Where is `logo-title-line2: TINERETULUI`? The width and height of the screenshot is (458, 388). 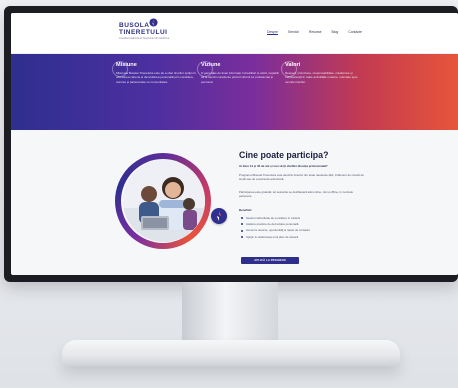 logo-title-line2: TINERETULUI is located at coordinates (143, 32).